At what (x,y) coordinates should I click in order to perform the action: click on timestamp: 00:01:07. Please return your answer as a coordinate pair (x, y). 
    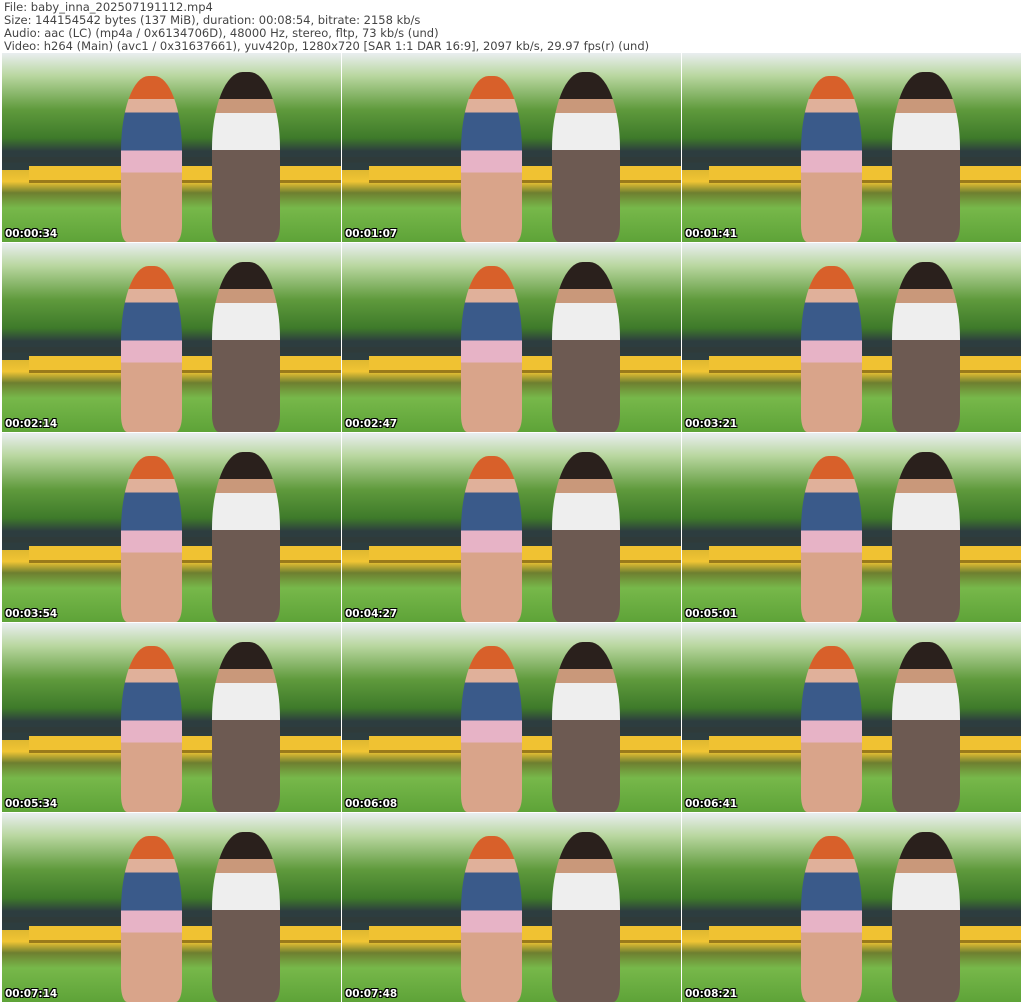
    Looking at the image, I should click on (371, 234).